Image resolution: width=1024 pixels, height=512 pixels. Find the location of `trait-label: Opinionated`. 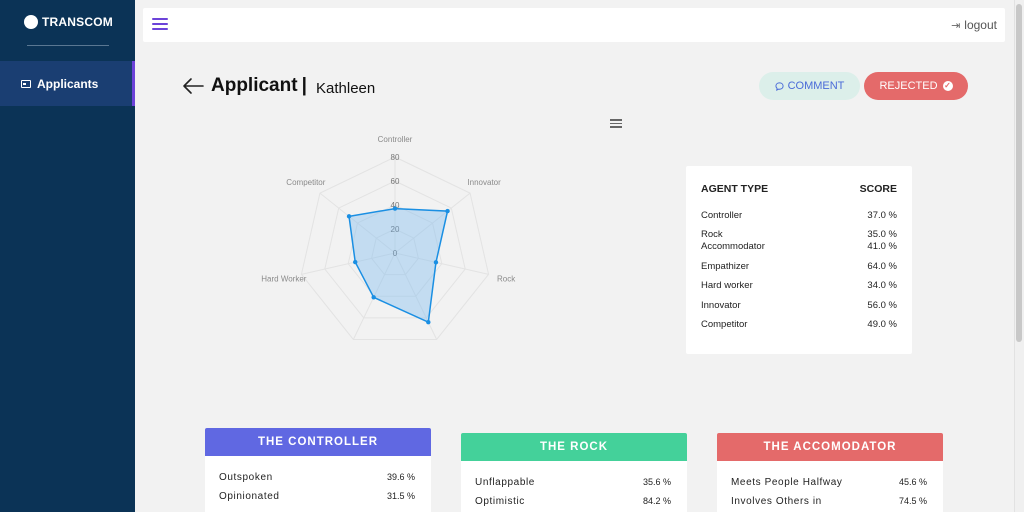

trait-label: Opinionated is located at coordinates (249, 496).